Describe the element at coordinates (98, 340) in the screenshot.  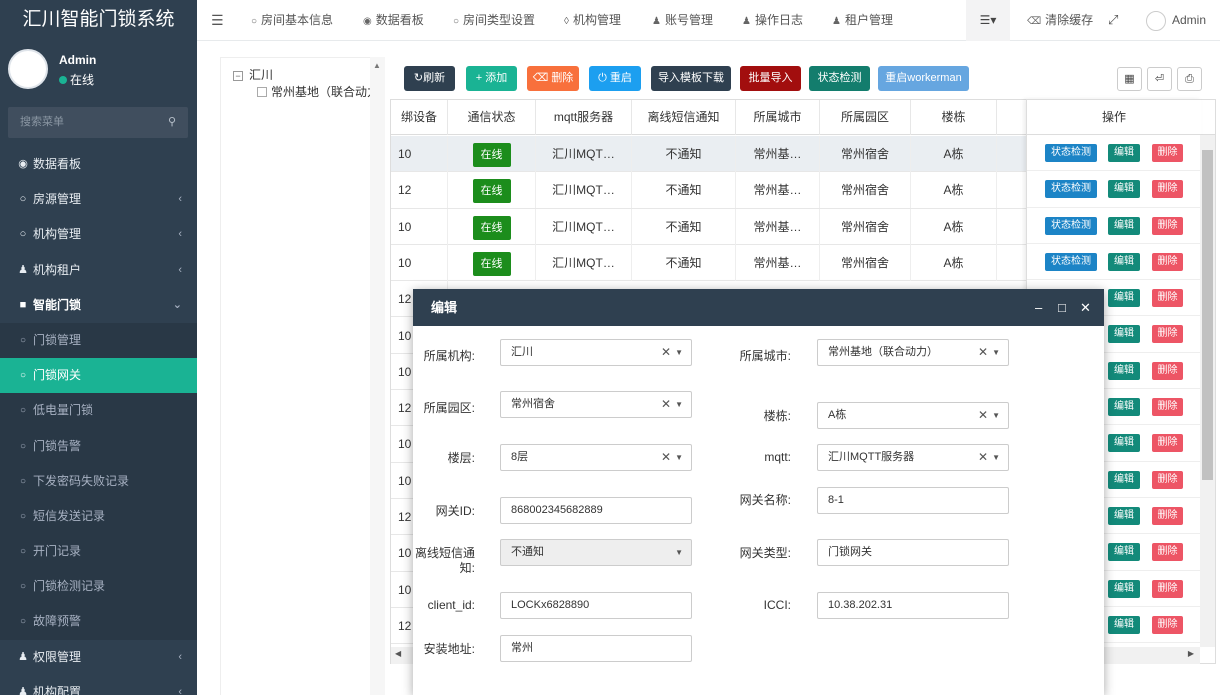
I see `sidebar-item-lock-manage: ○ 门锁管理` at that location.